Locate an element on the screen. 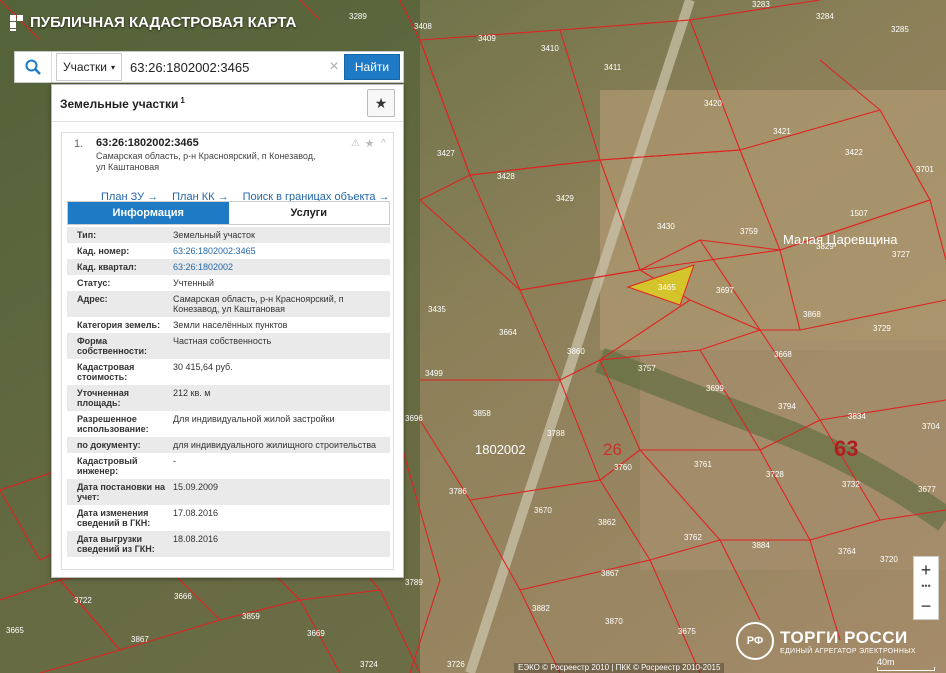  parcel-label: 3411 is located at coordinates (612, 67).